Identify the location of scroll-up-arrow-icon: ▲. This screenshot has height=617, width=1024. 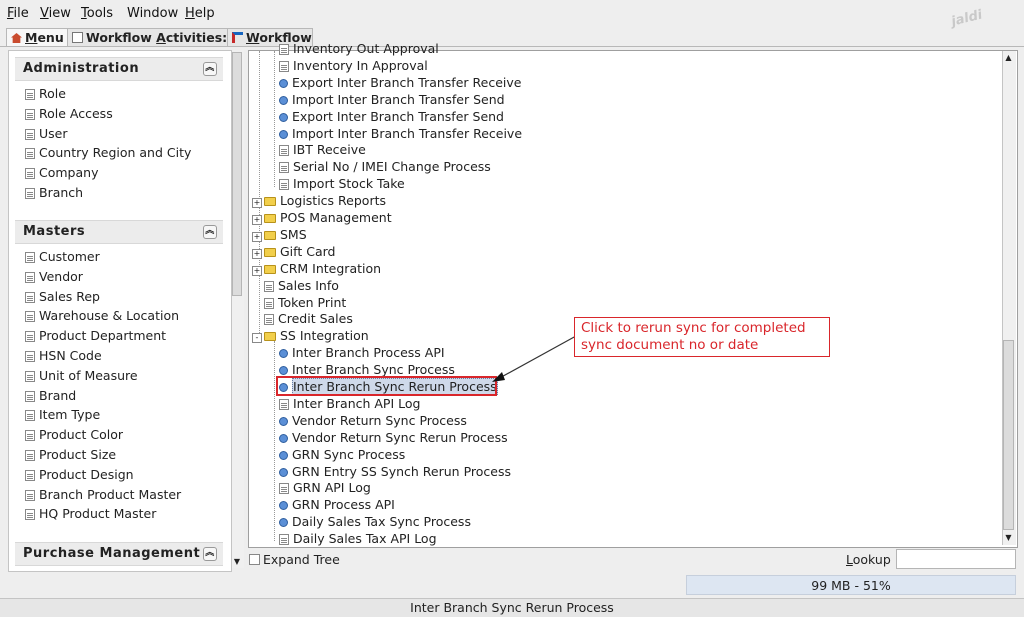
(1008, 58).